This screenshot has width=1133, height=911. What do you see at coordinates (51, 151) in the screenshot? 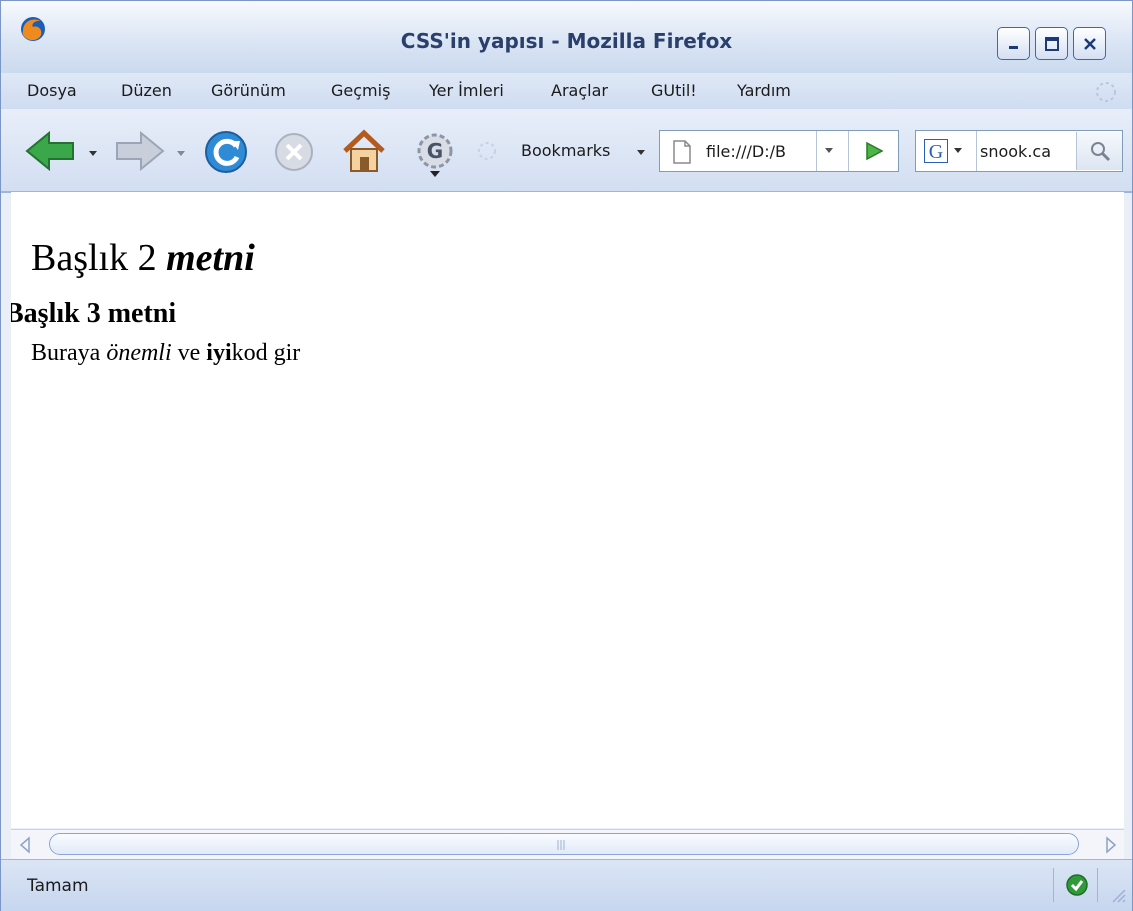
I see `back-arrow-icon` at bounding box center [51, 151].